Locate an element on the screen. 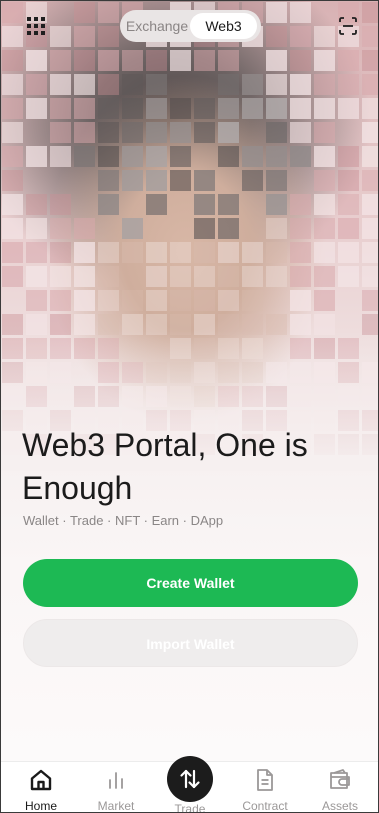  import-wallet-button: Import Wallet is located at coordinates (190, 643).